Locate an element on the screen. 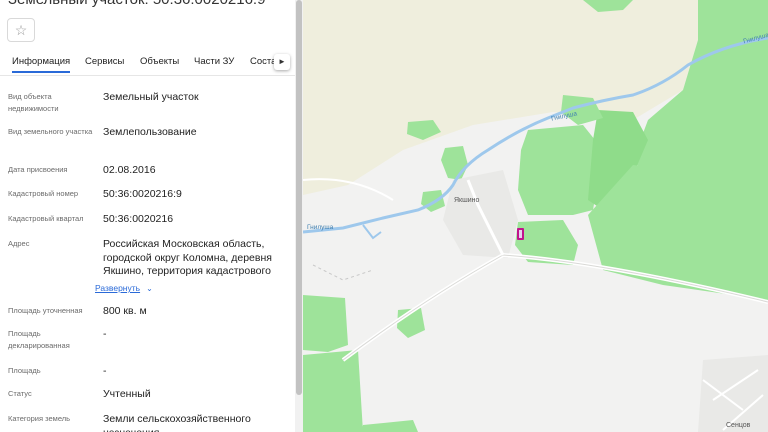  tab-services: Сервисы is located at coordinates (104, 61).